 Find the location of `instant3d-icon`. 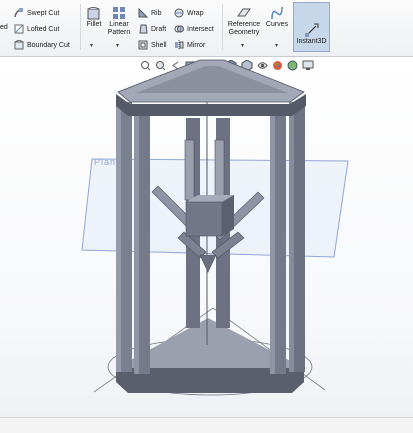

instant3d-icon is located at coordinates (311, 30).